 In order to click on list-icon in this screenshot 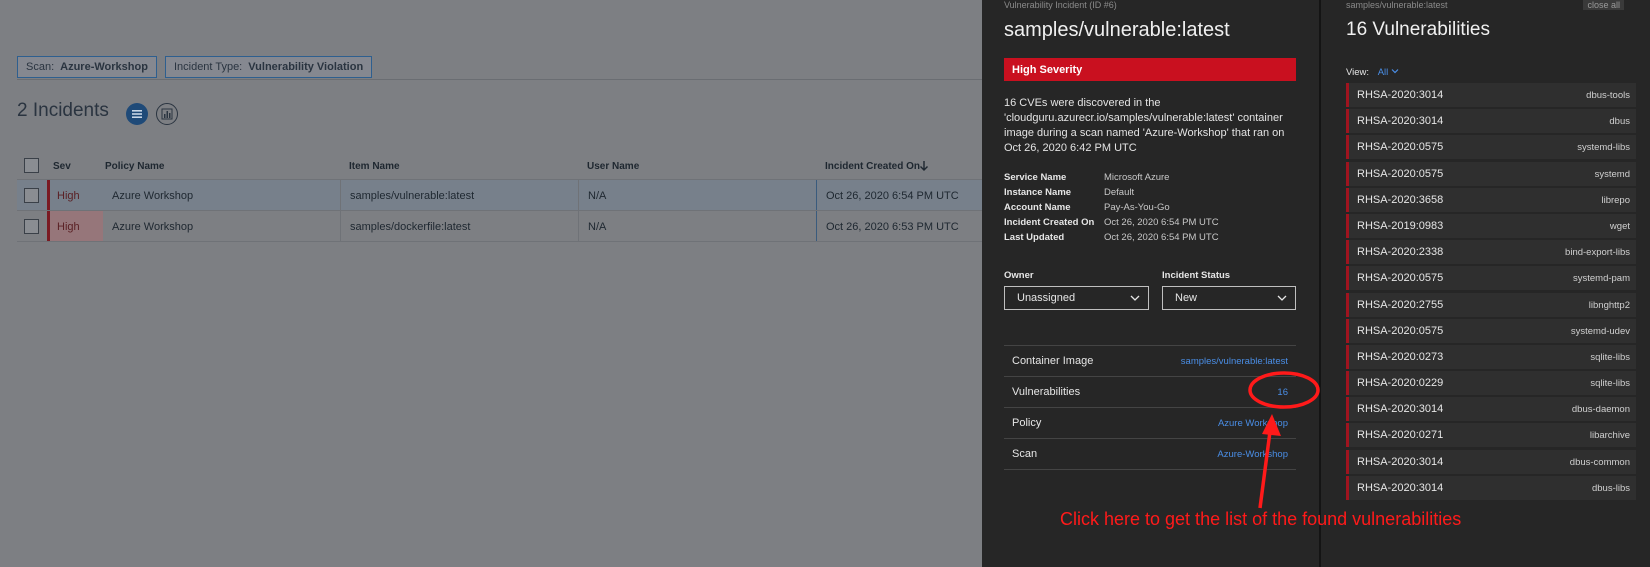, I will do `click(137, 114)`.